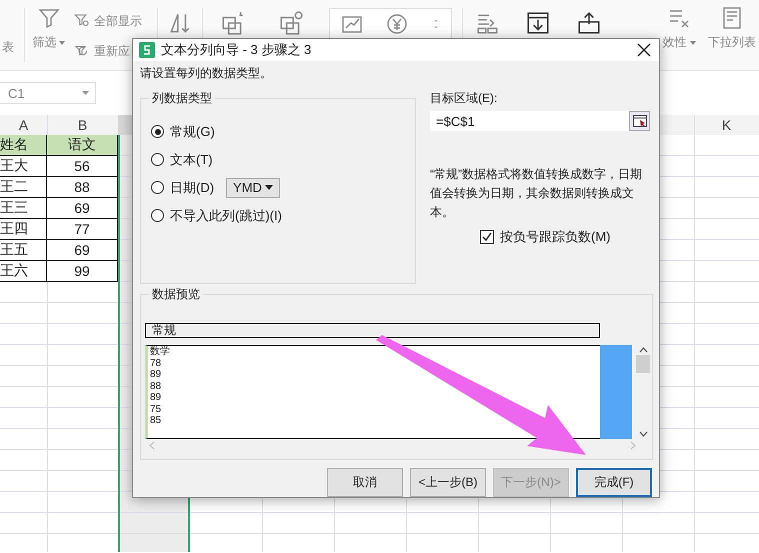 Image resolution: width=759 pixels, height=553 pixels. What do you see at coordinates (147, 50) in the screenshot?
I see `app-logo-icon` at bounding box center [147, 50].